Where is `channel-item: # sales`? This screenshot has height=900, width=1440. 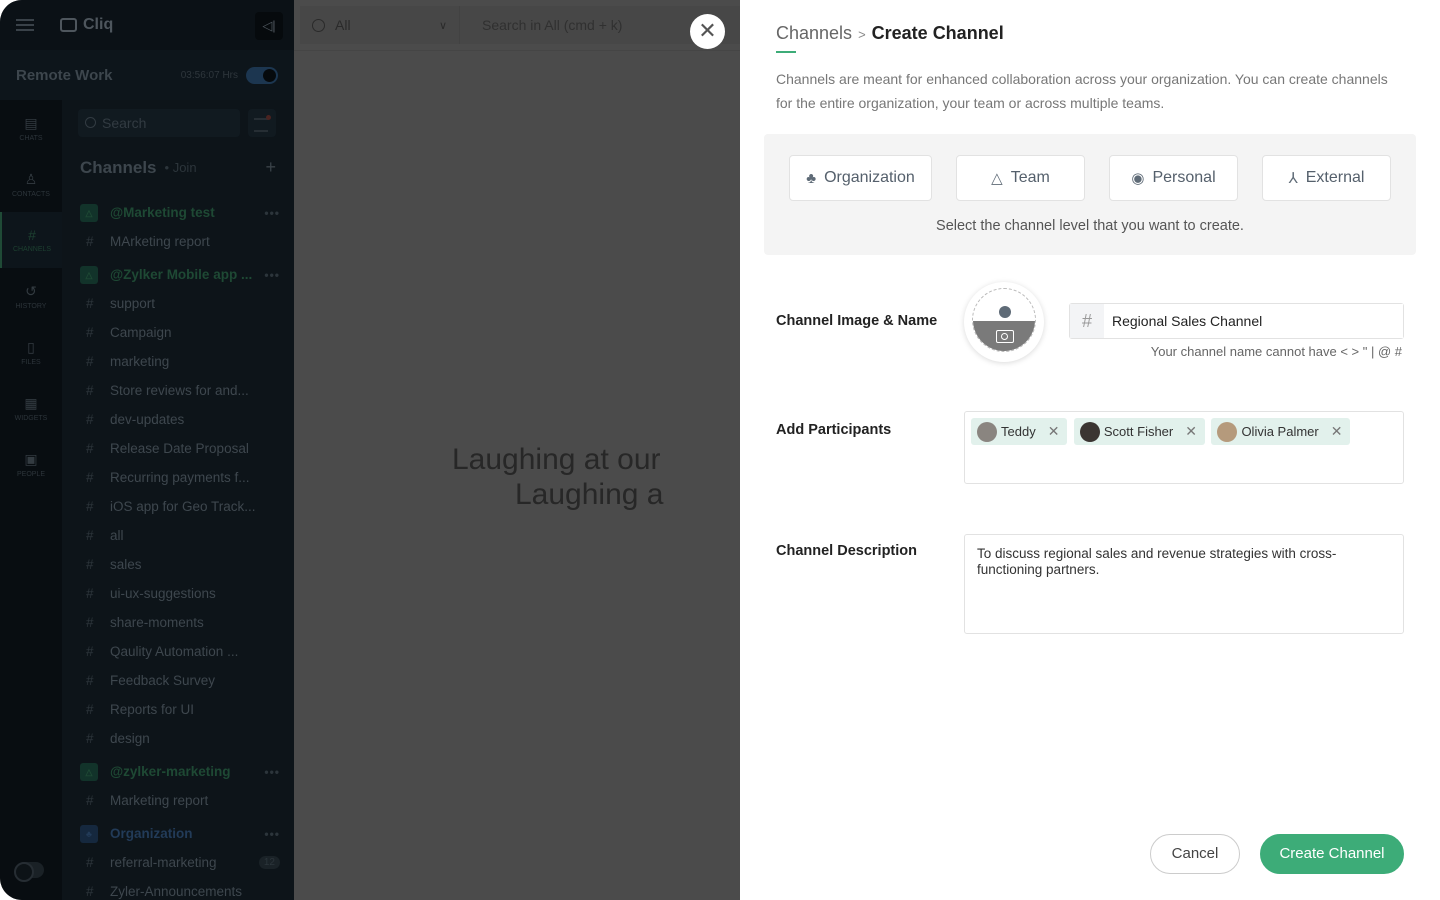
channel-item: # sales is located at coordinates (180, 564).